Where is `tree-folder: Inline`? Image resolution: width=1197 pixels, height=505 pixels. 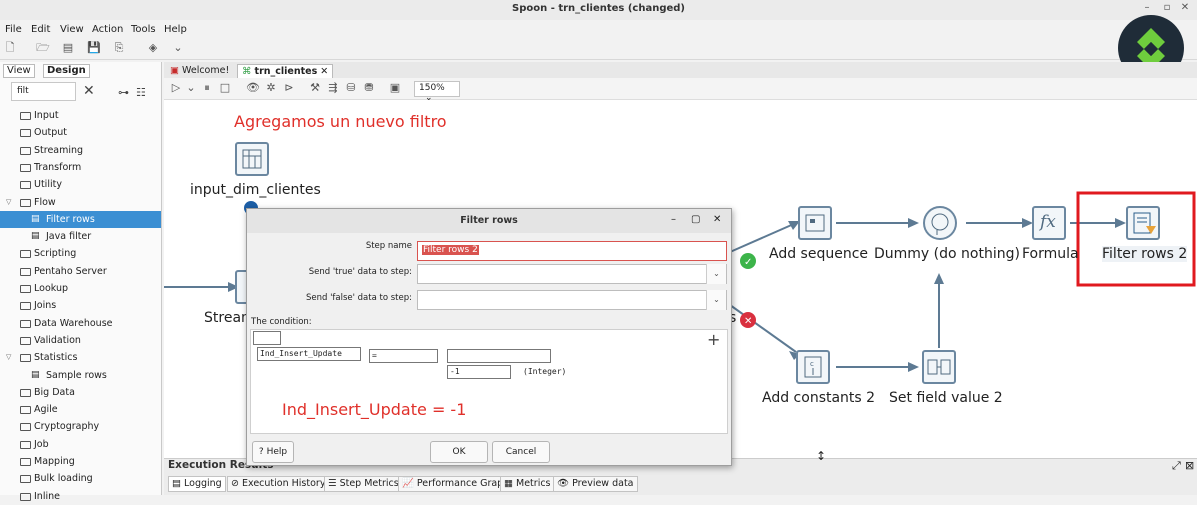
tree-folder: Inline is located at coordinates (80, 496).